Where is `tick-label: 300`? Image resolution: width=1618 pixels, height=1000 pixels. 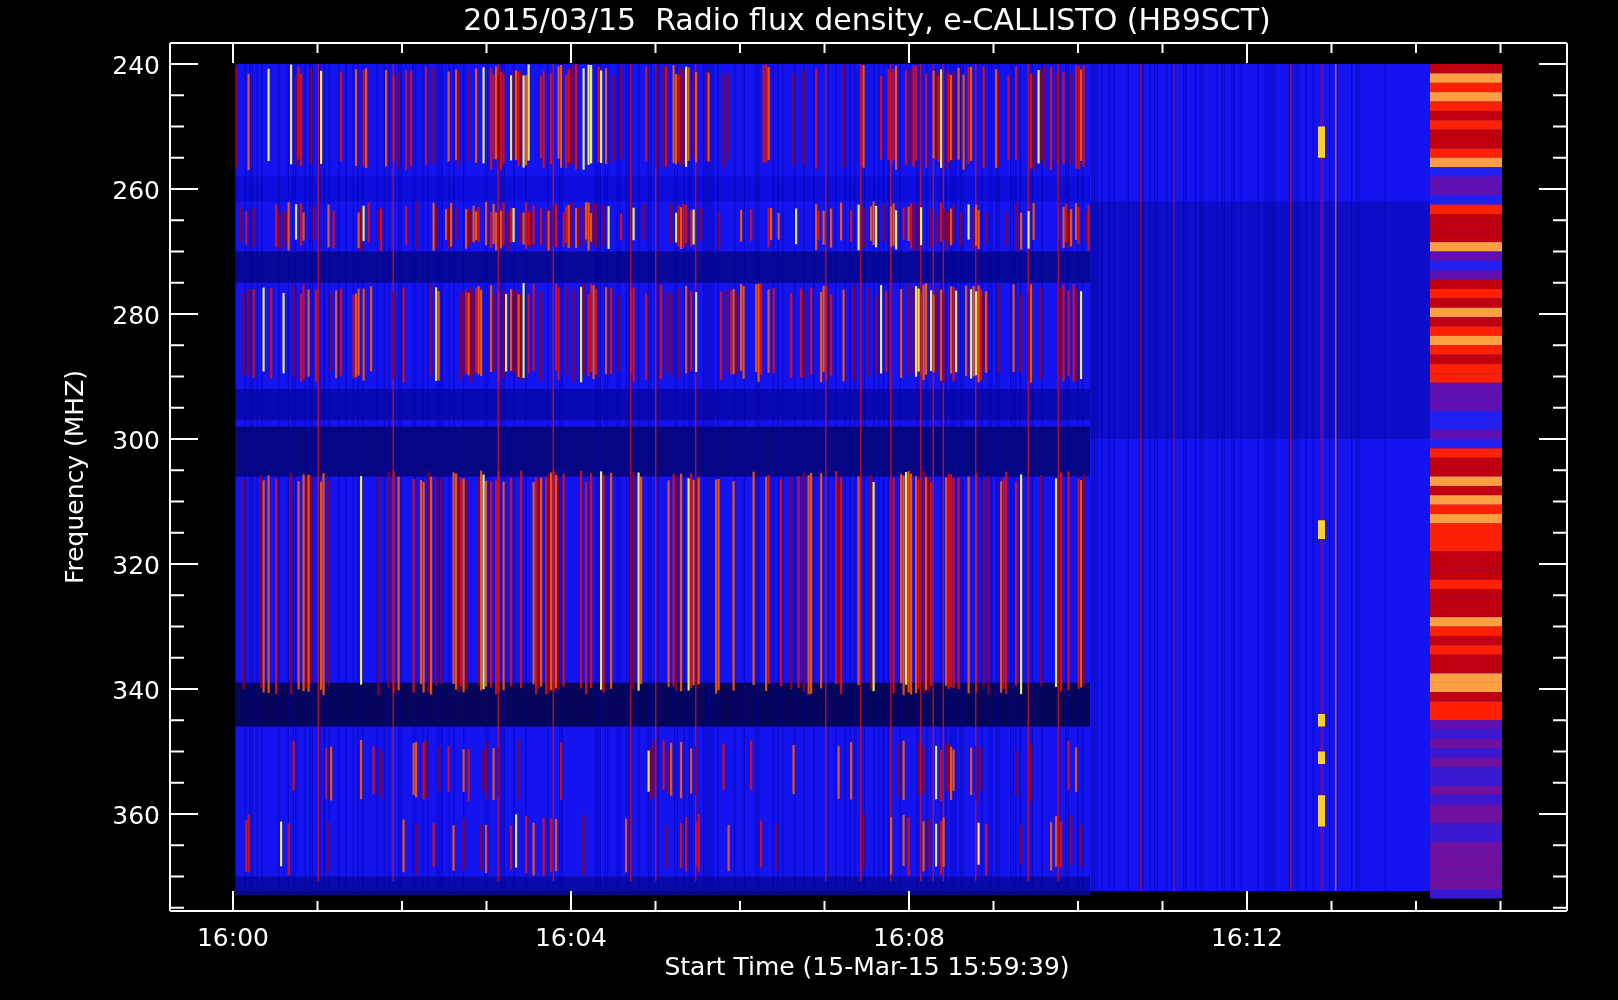 tick-label: 300 is located at coordinates (136, 440).